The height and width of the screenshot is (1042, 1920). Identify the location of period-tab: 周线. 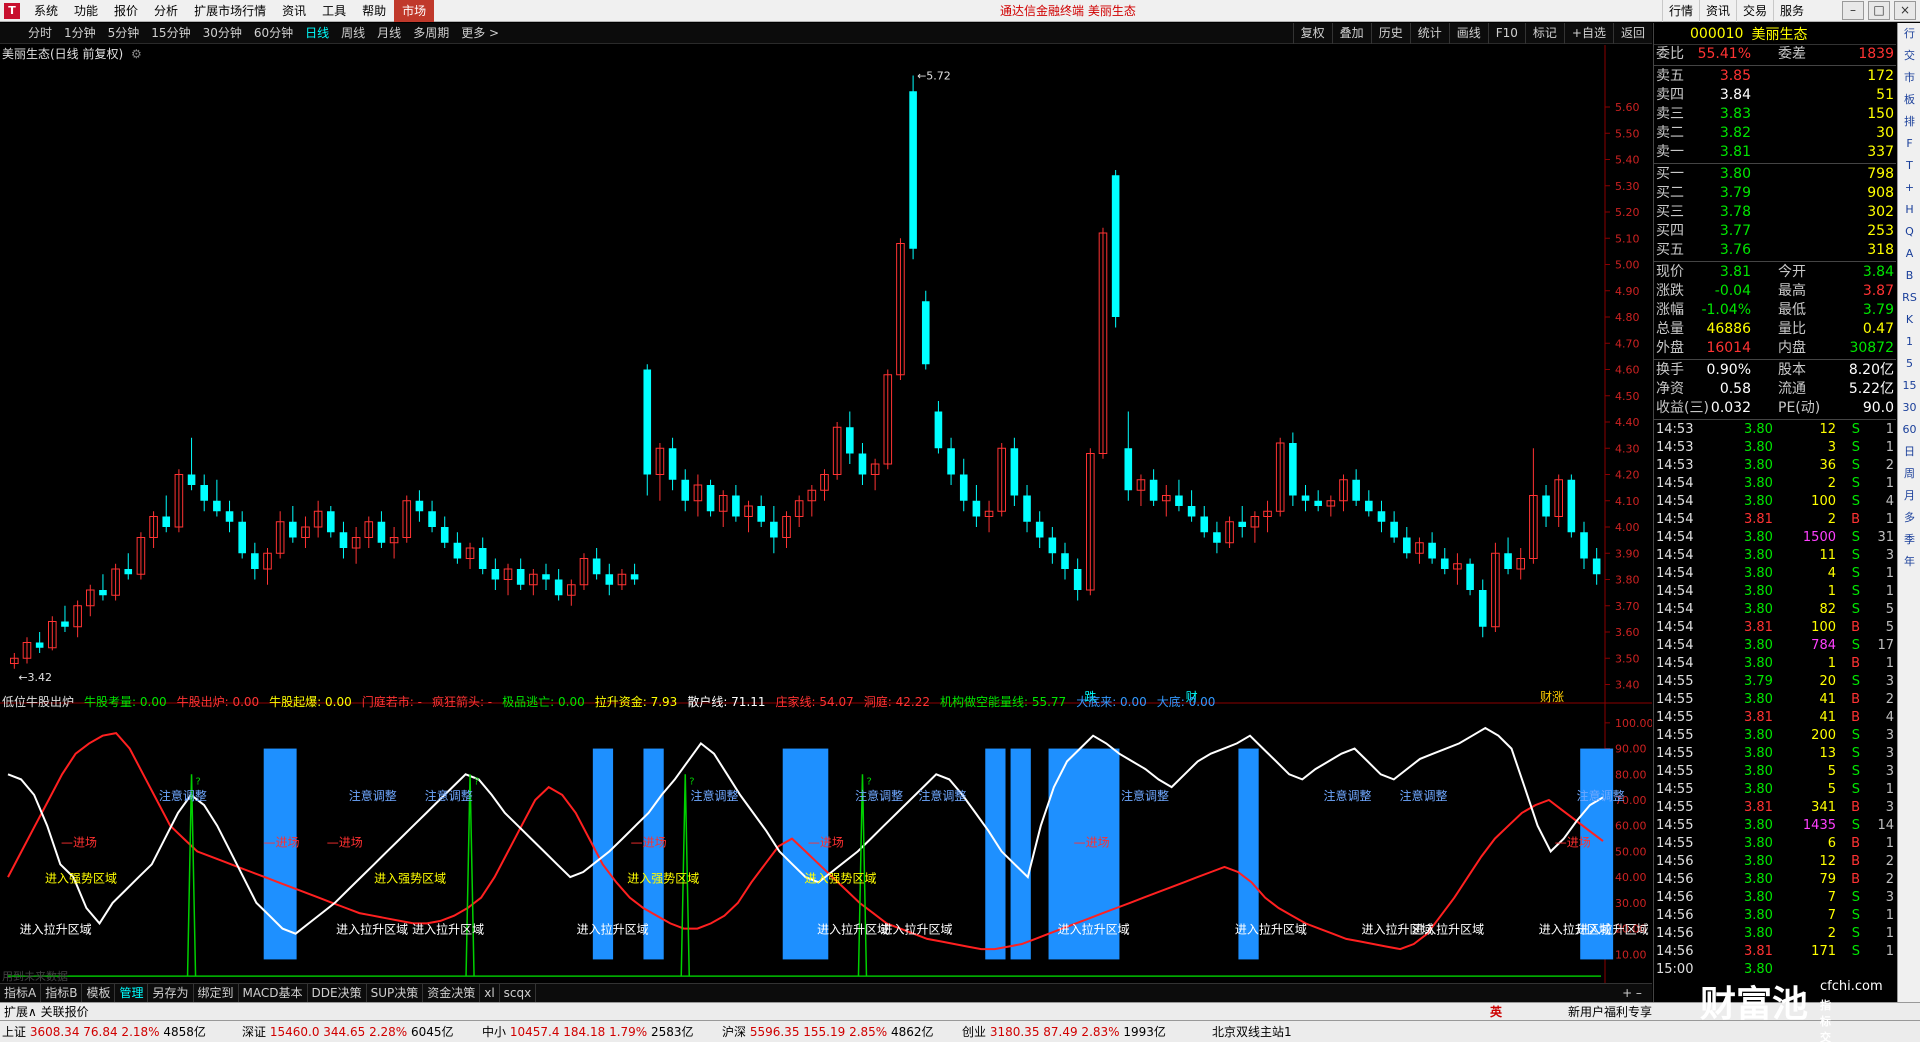
(353, 33).